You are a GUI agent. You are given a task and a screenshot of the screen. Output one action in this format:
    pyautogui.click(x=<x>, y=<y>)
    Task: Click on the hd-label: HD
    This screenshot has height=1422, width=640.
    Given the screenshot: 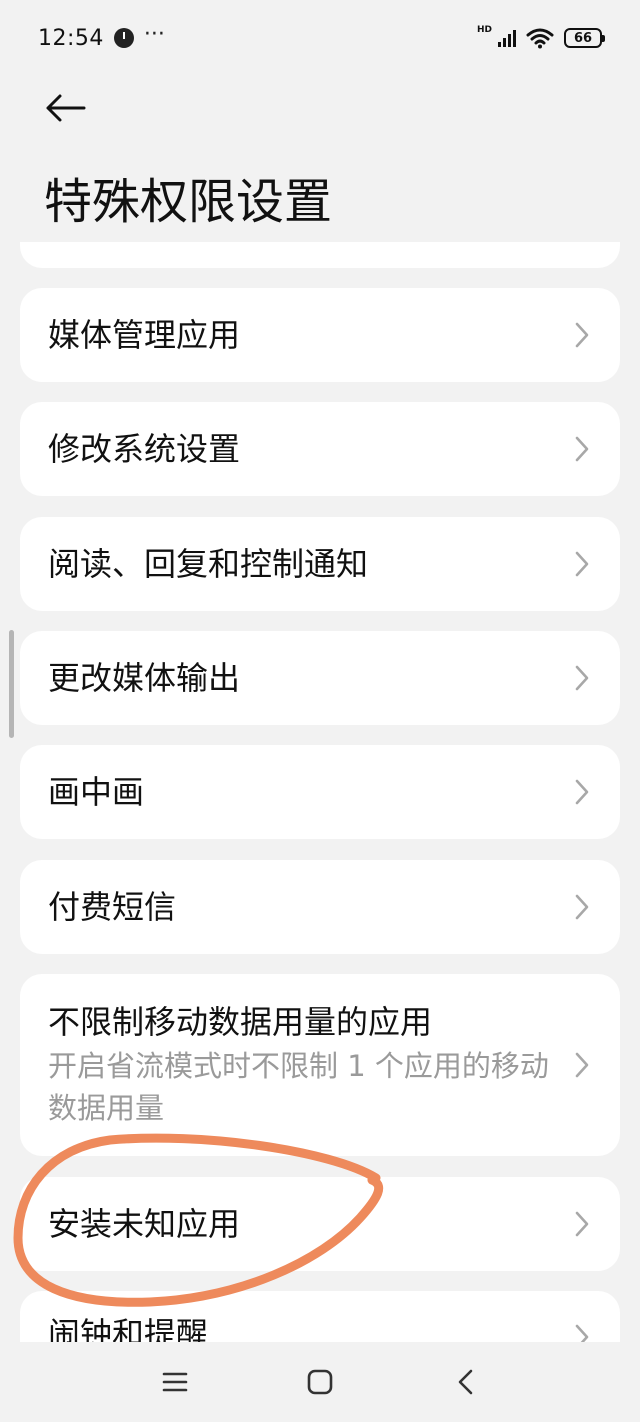 What is the action you would take?
    pyautogui.click(x=484, y=30)
    